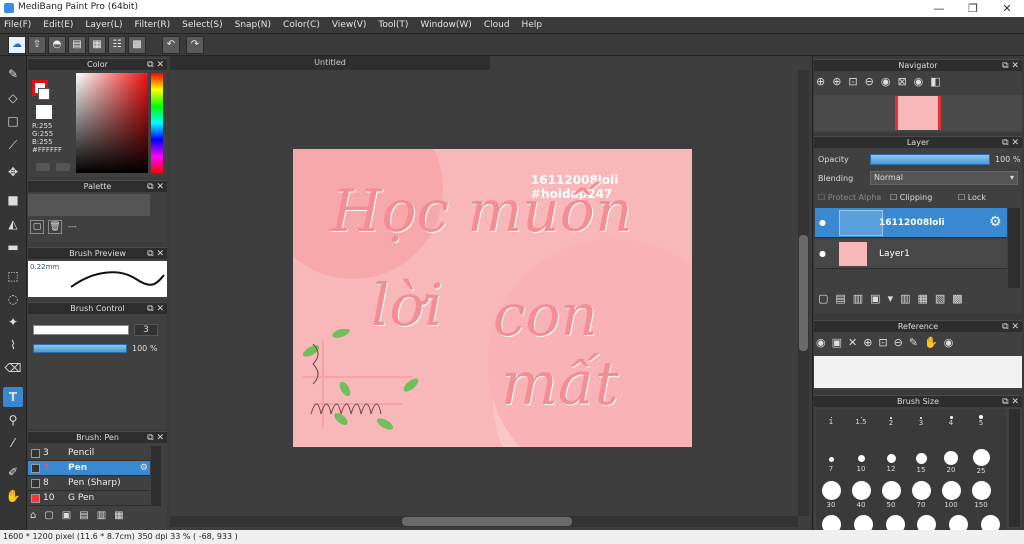 This screenshot has height=544, width=1024. What do you see at coordinates (916, 345) in the screenshot?
I see `reference-controls: ◉▣✕⊕⊡⊖✎✋◉` at bounding box center [916, 345].